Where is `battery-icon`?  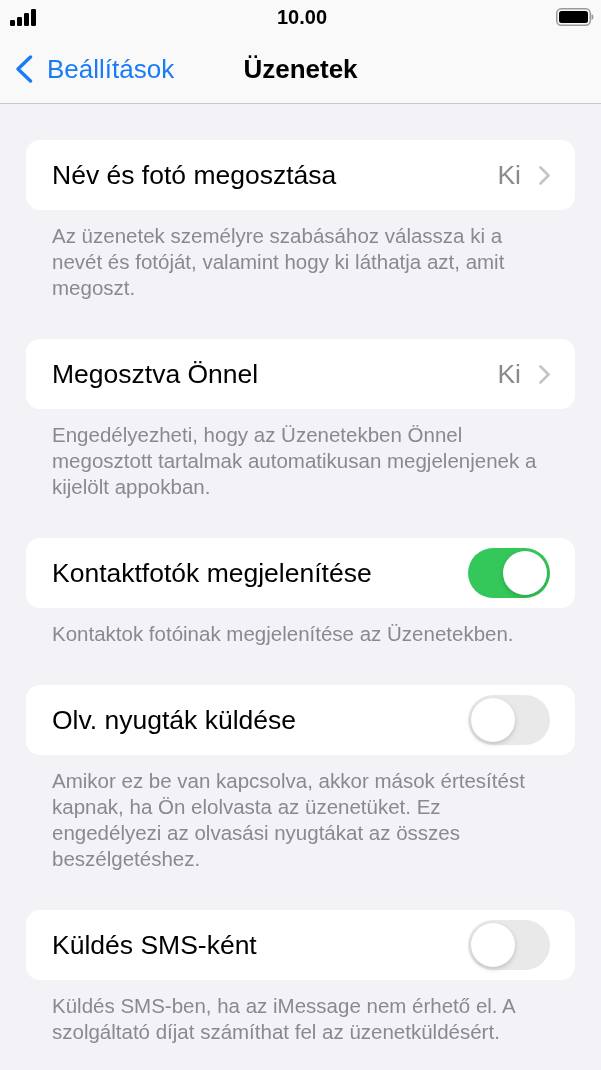
battery-icon is located at coordinates (575, 17).